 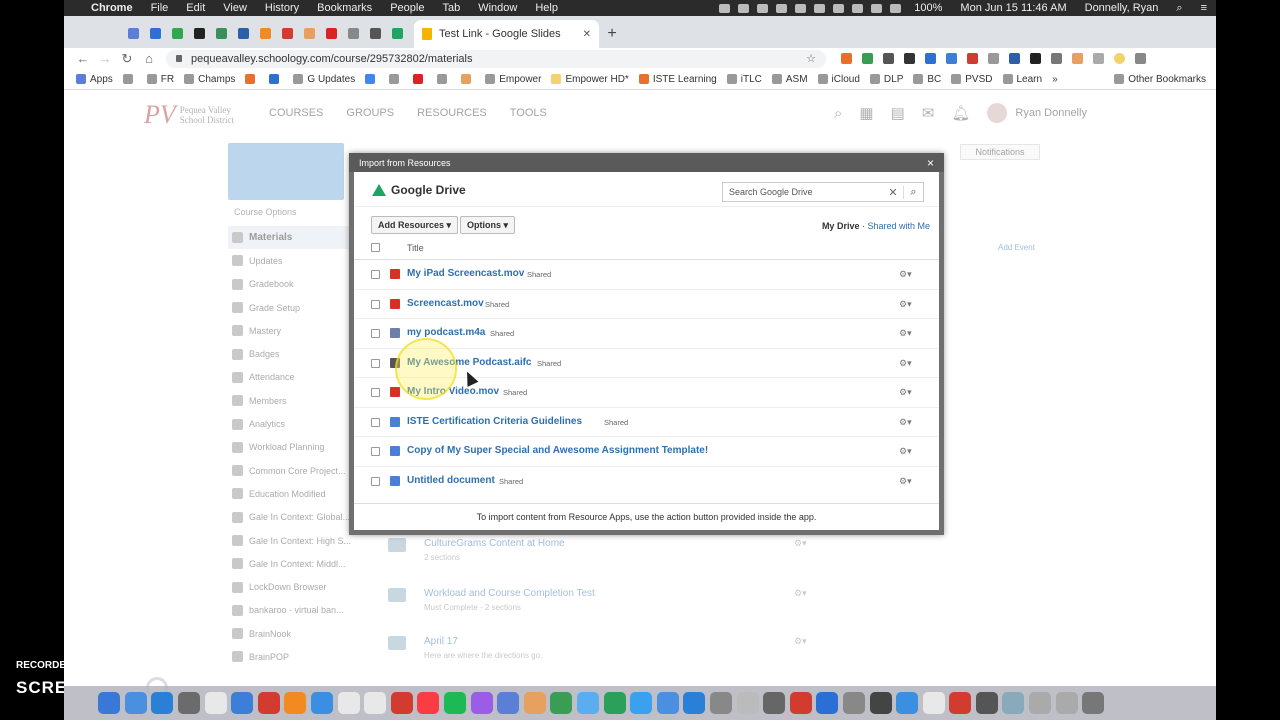 What do you see at coordinates (893, 192) in the screenshot?
I see `clear-search-icon: ✕` at bounding box center [893, 192].